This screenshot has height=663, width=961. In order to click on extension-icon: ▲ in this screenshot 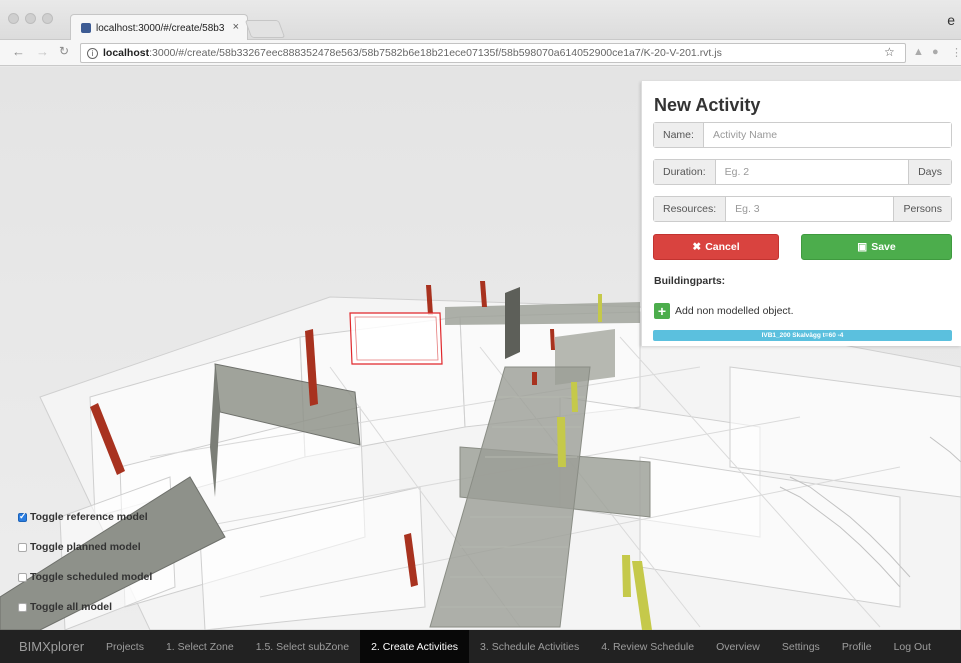, I will do `click(918, 52)`.